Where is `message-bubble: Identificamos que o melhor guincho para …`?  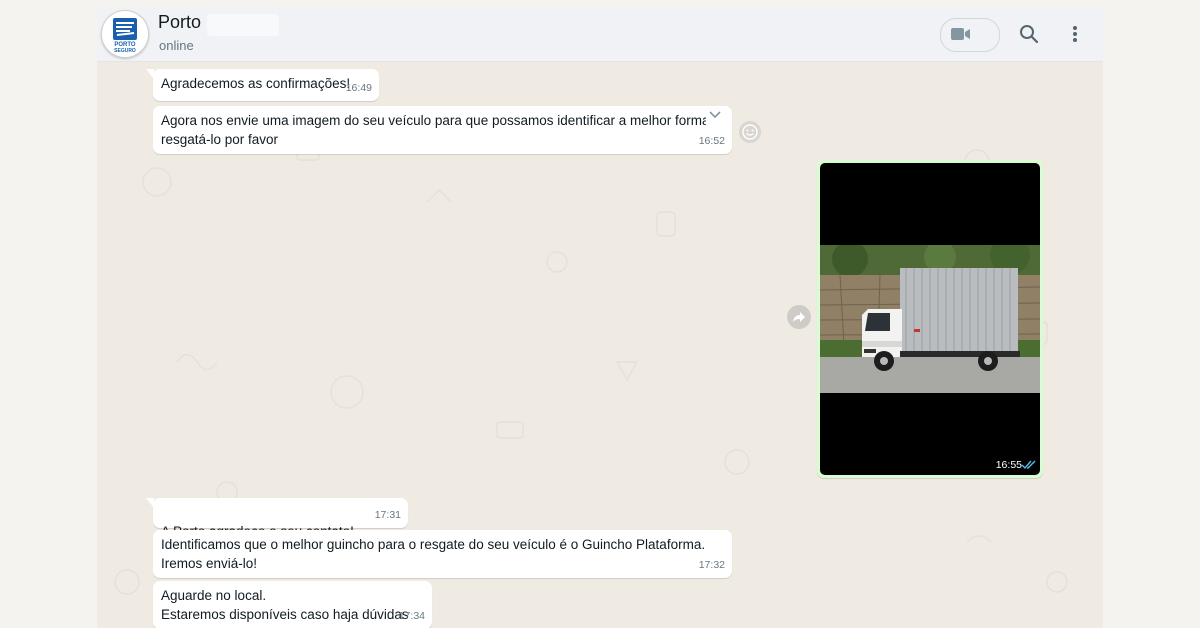
message-bubble: Identificamos que o melhor guincho para … is located at coordinates (442, 554).